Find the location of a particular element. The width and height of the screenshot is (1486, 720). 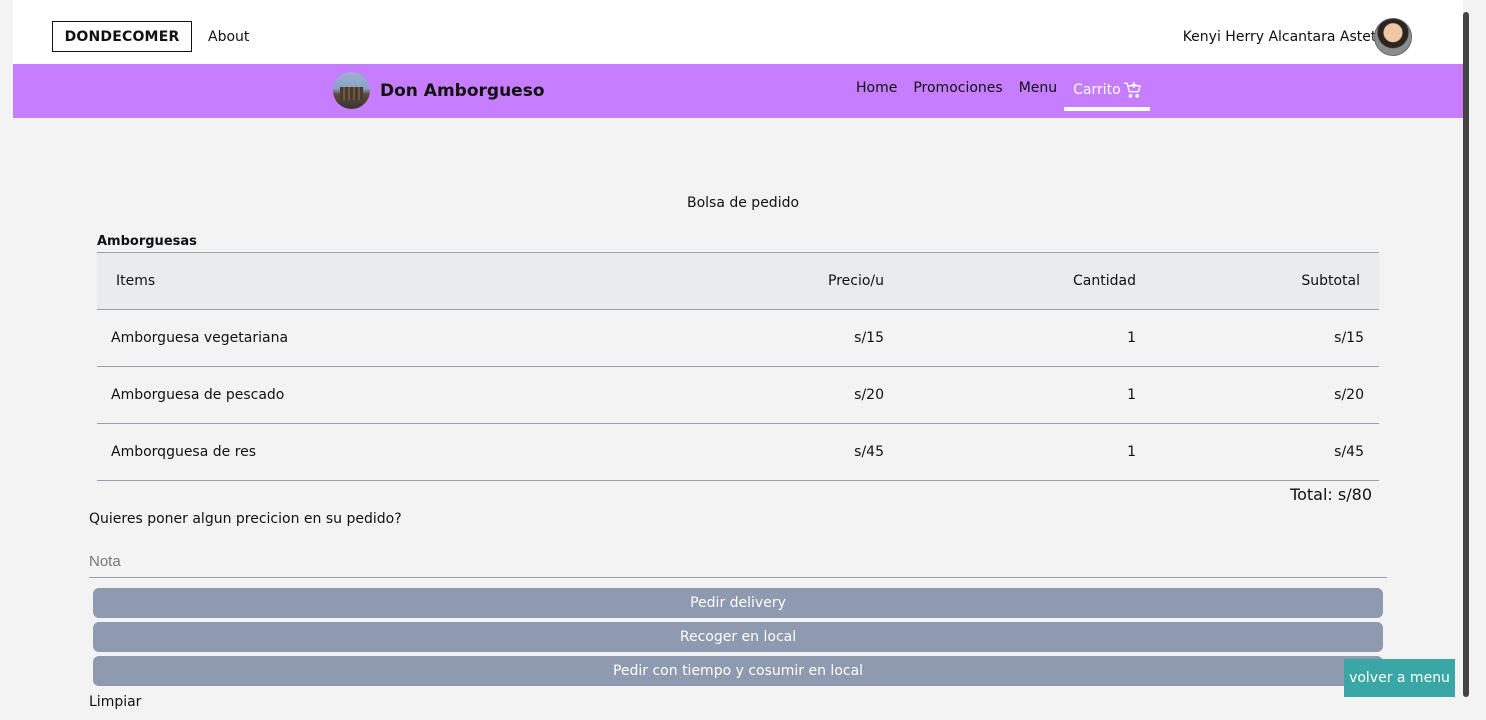

nav-link-menu: Menu is located at coordinates (1038, 90).